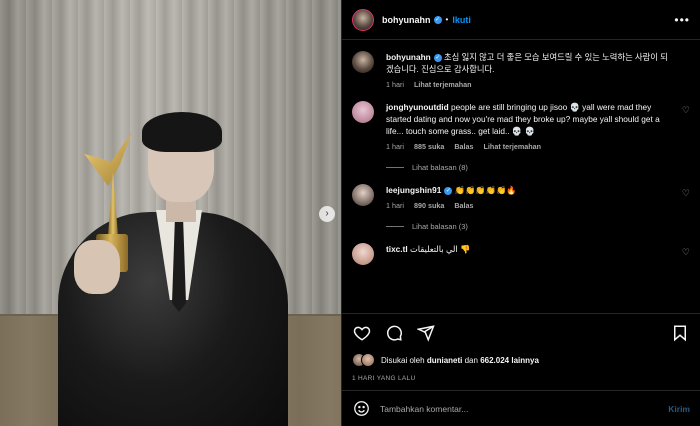  Describe the element at coordinates (417, 107) in the screenshot. I see `comment-username: jonghyunoutdid` at that location.